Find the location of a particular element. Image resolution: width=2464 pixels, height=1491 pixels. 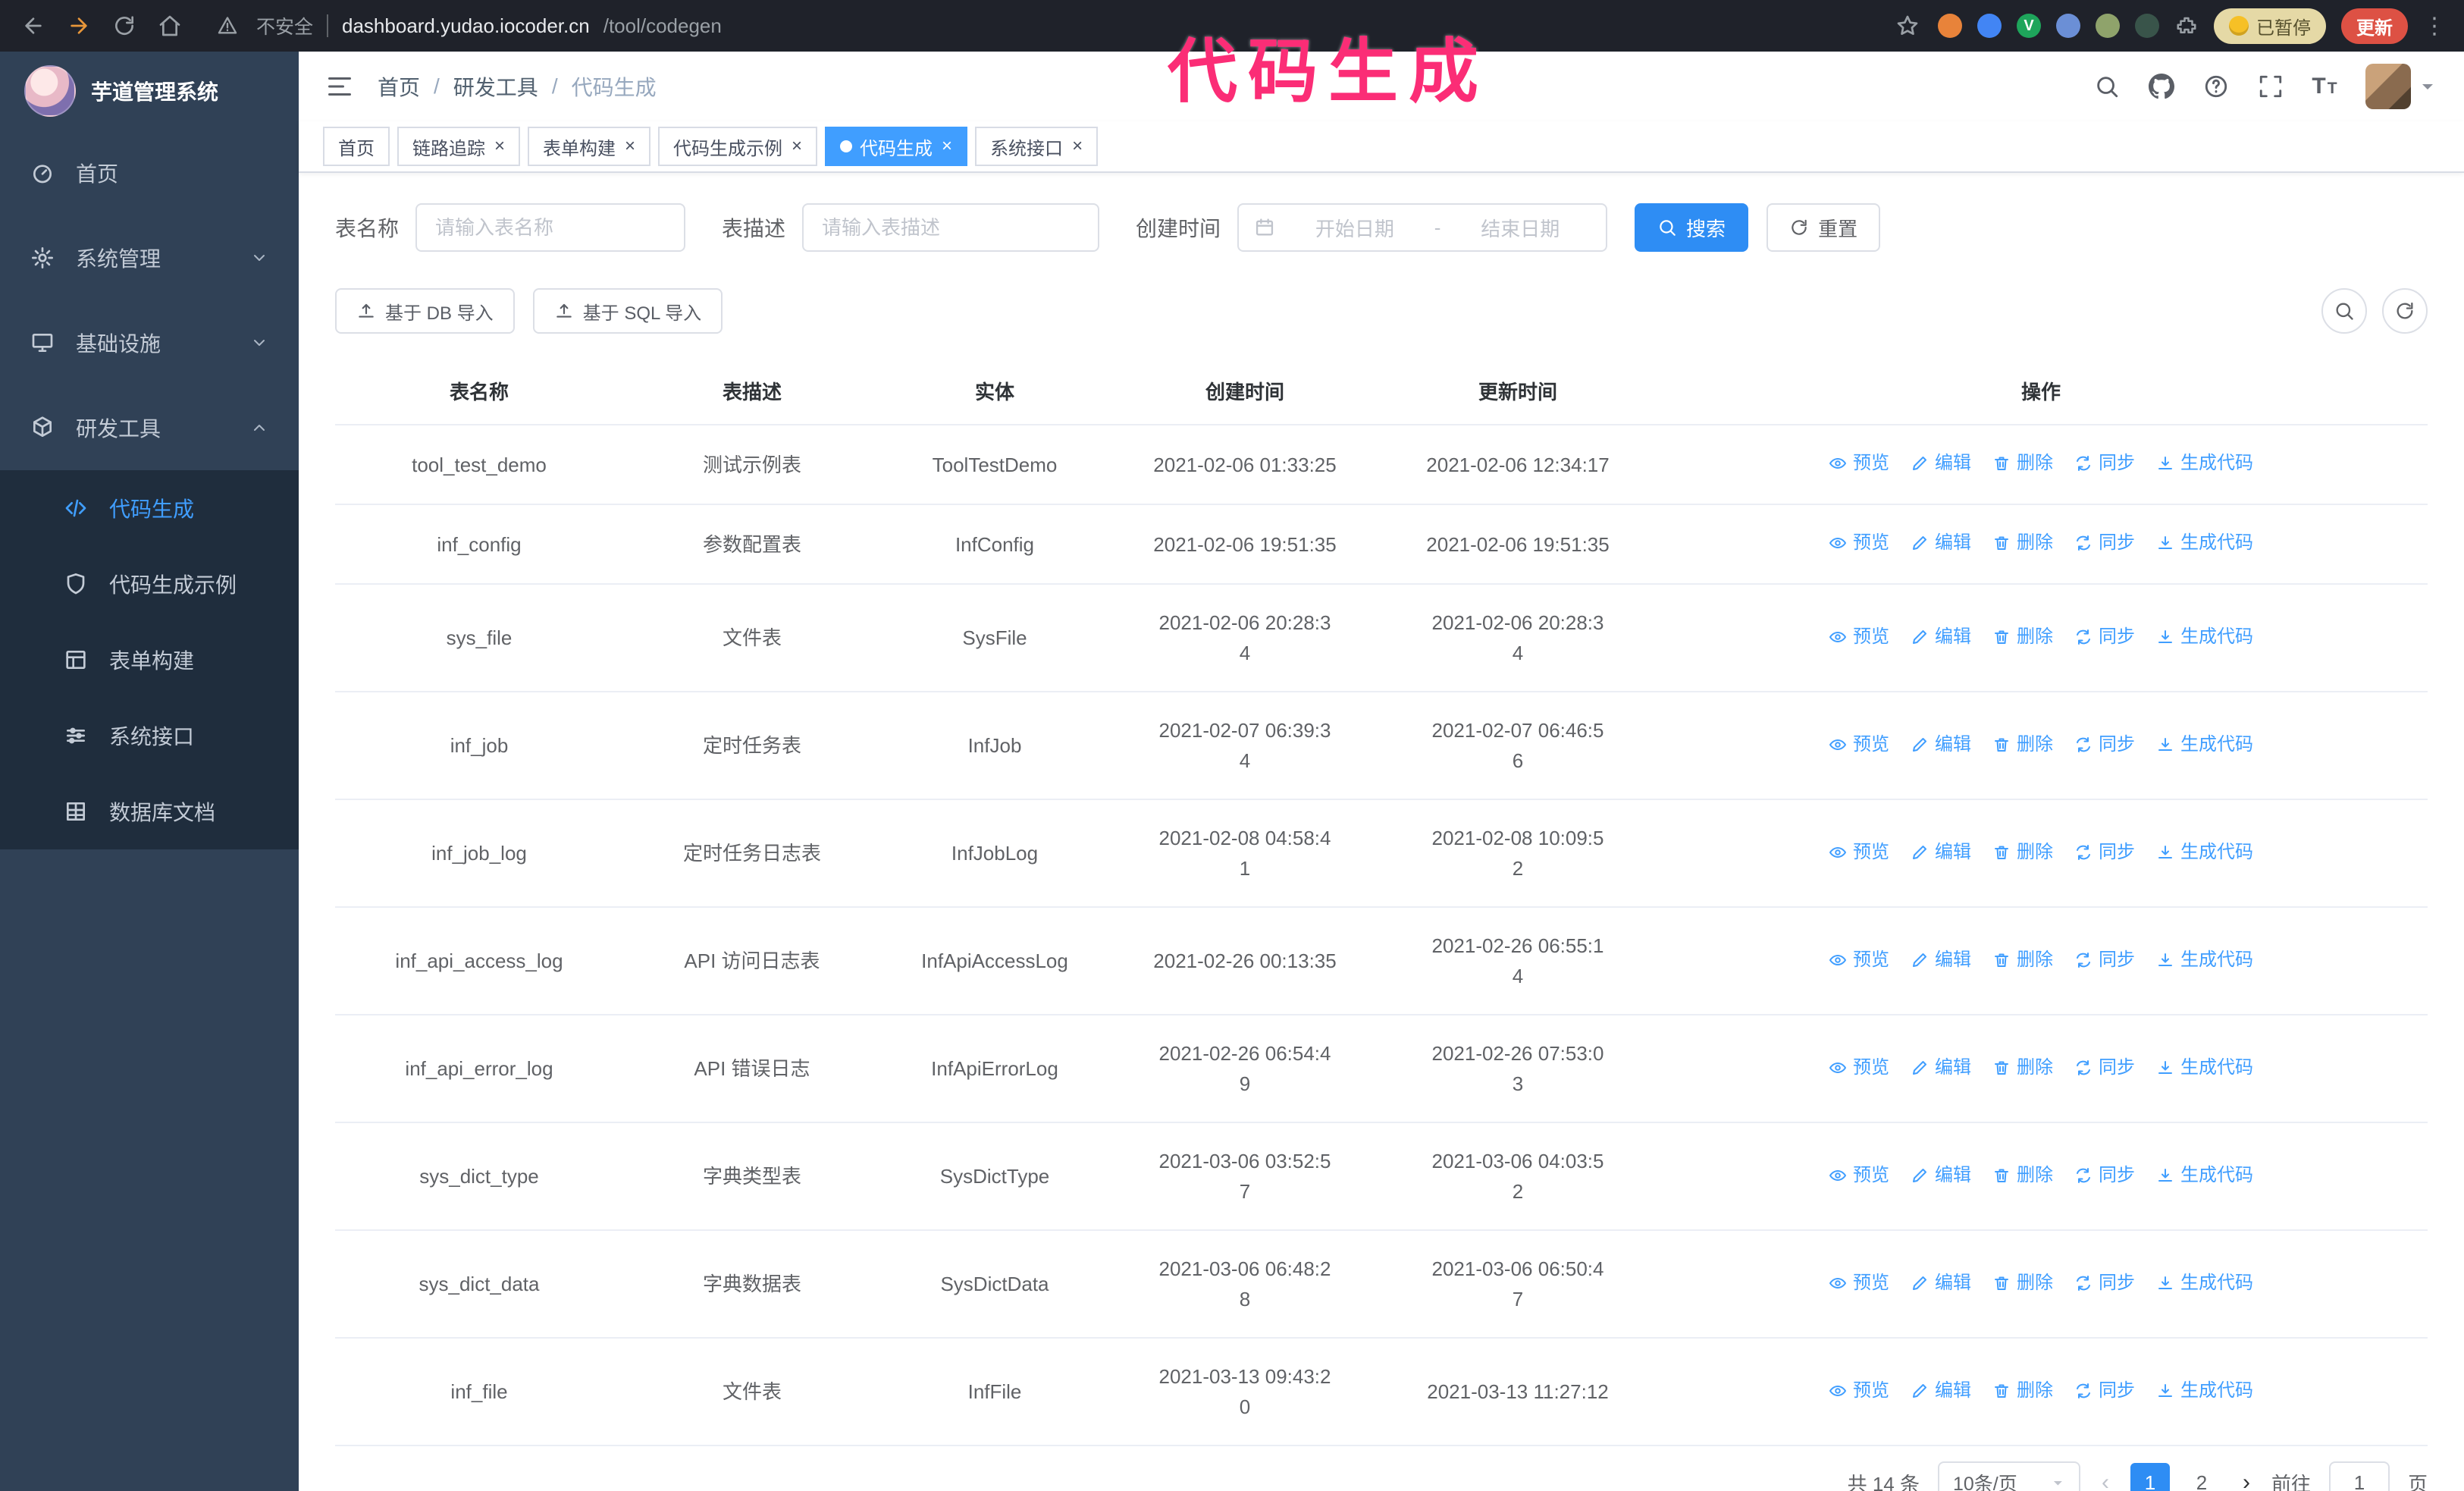

import-sql-button: 基于 SQL 导入 is located at coordinates (627, 311).